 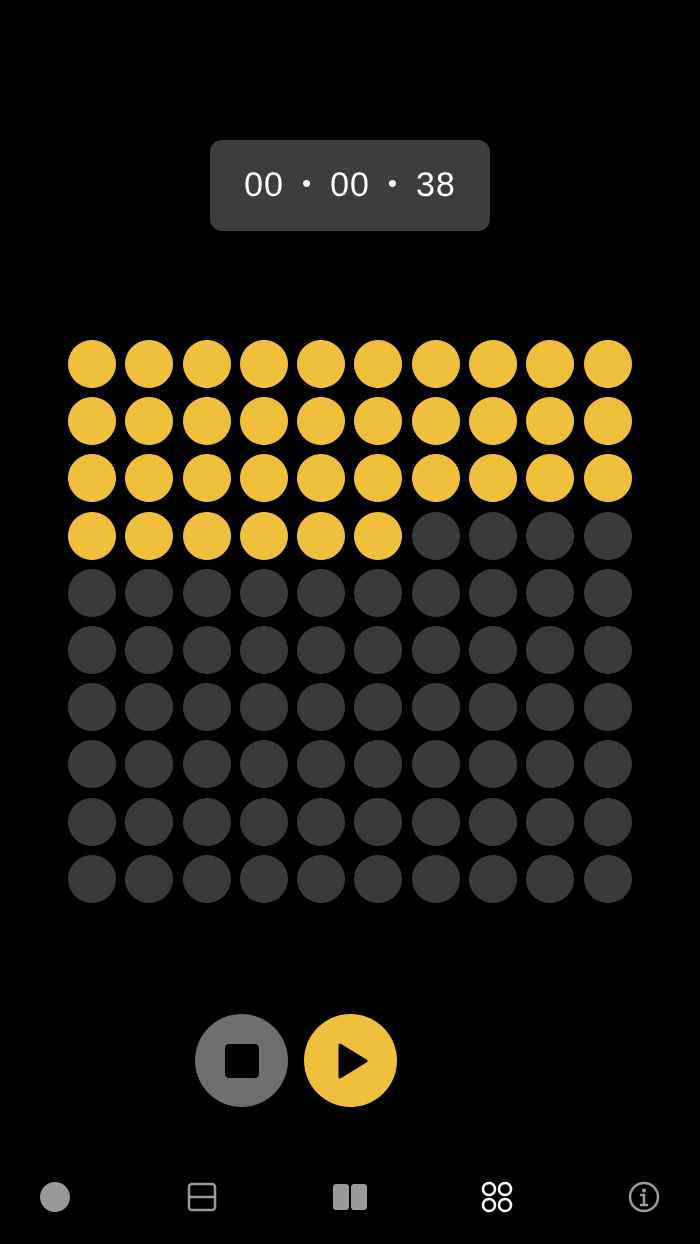 I want to click on tab-split-vertical, so click(x=350, y=1197).